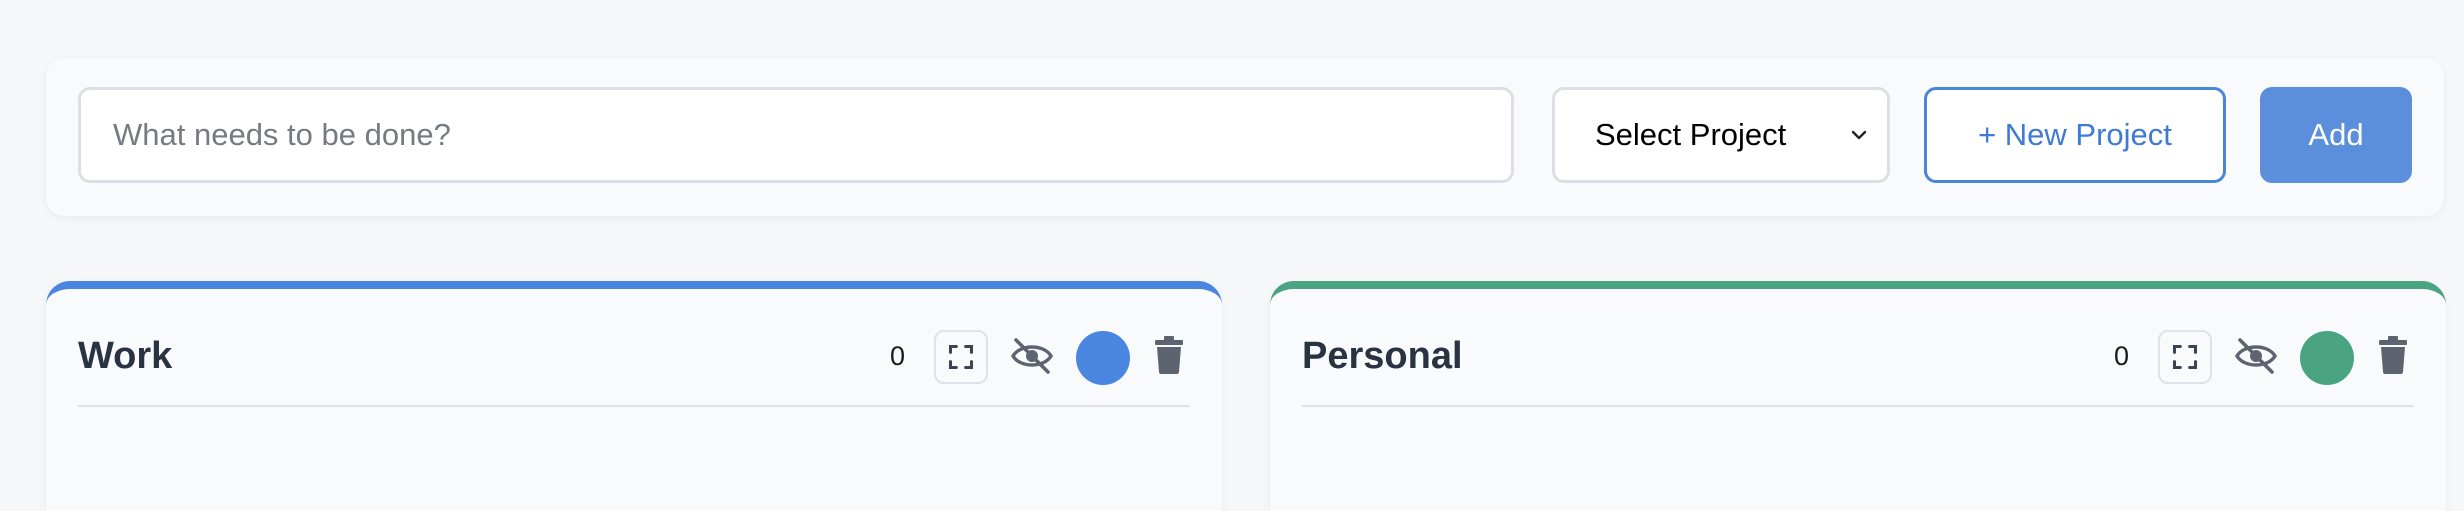  I want to click on project-select-value: Select Project, so click(1691, 134).